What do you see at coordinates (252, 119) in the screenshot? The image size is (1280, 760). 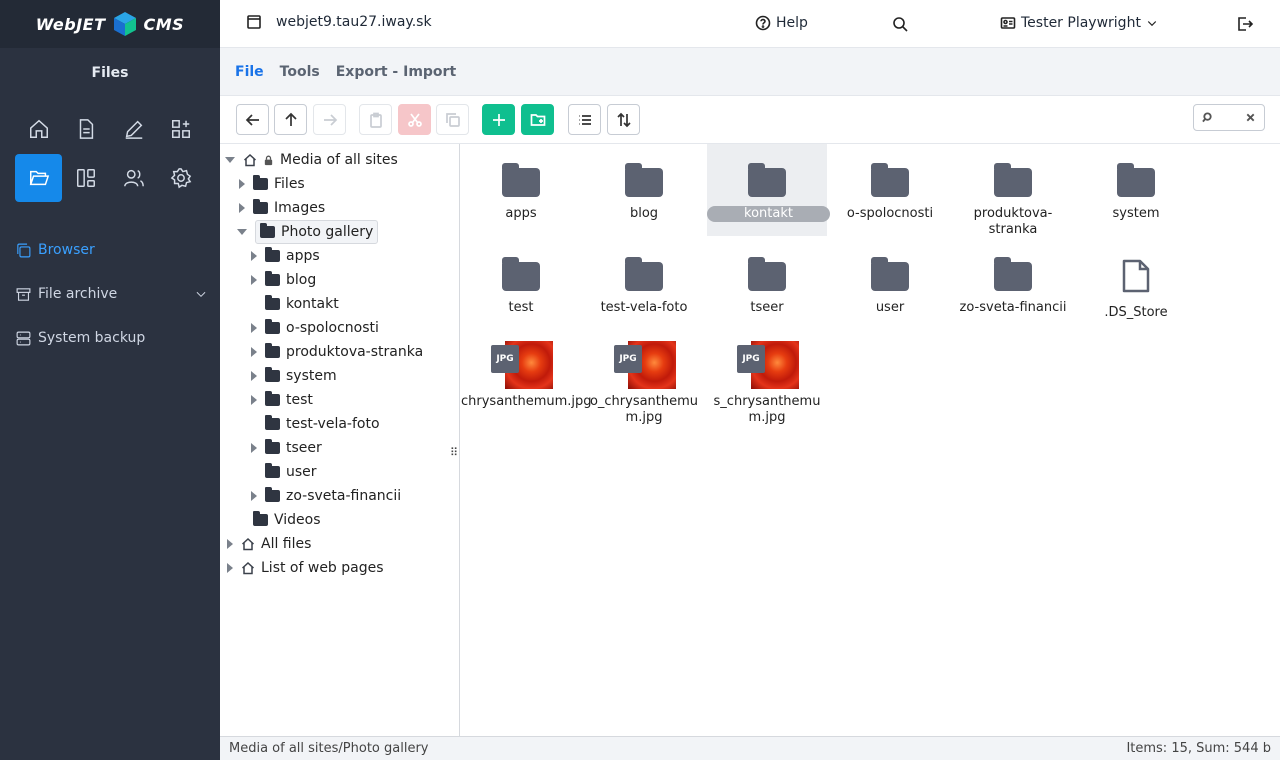 I see `back-button` at bounding box center [252, 119].